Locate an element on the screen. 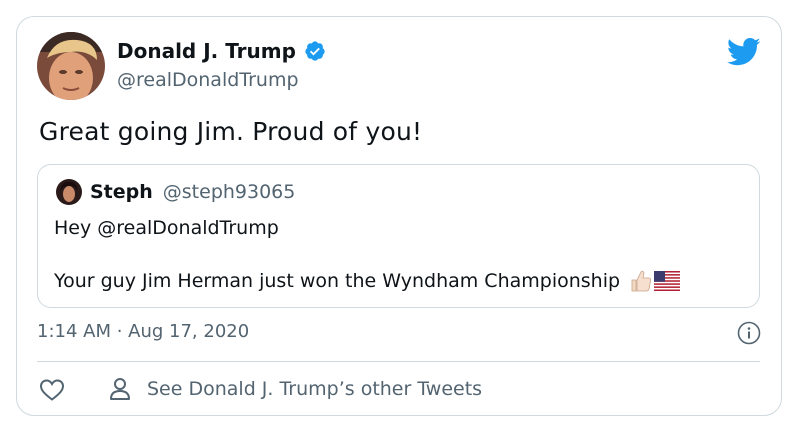 This screenshot has height=442, width=800. author-name-row: Donald J. Trump is located at coordinates (221, 51).